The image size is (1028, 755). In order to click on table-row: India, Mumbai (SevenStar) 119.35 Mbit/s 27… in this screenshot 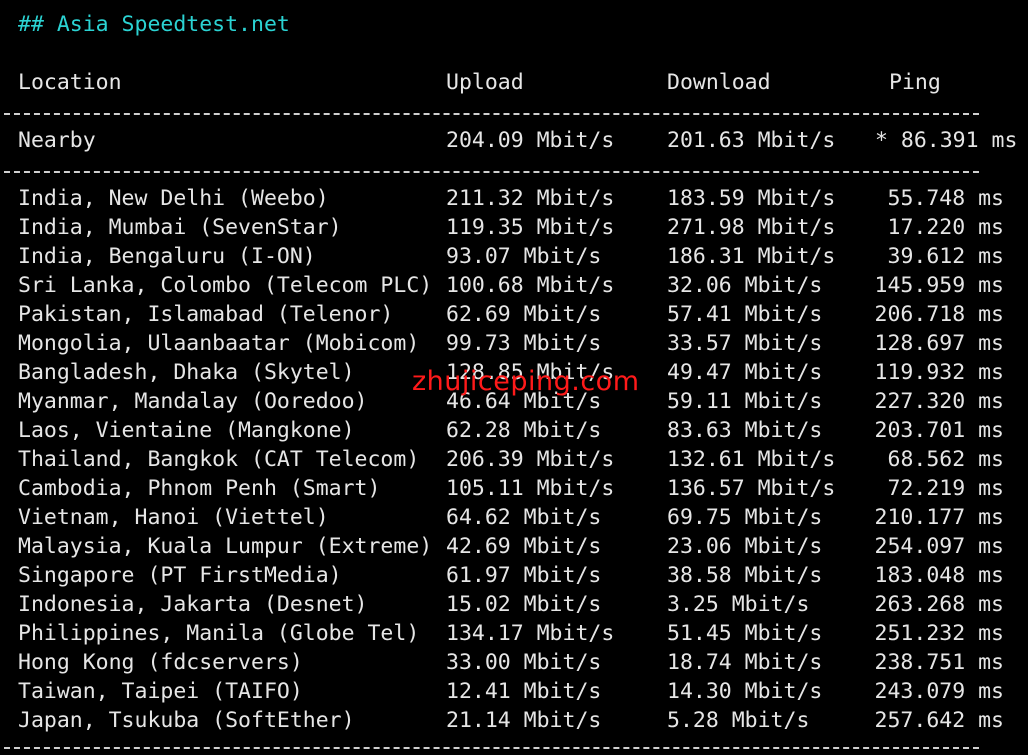, I will do `click(514, 227)`.